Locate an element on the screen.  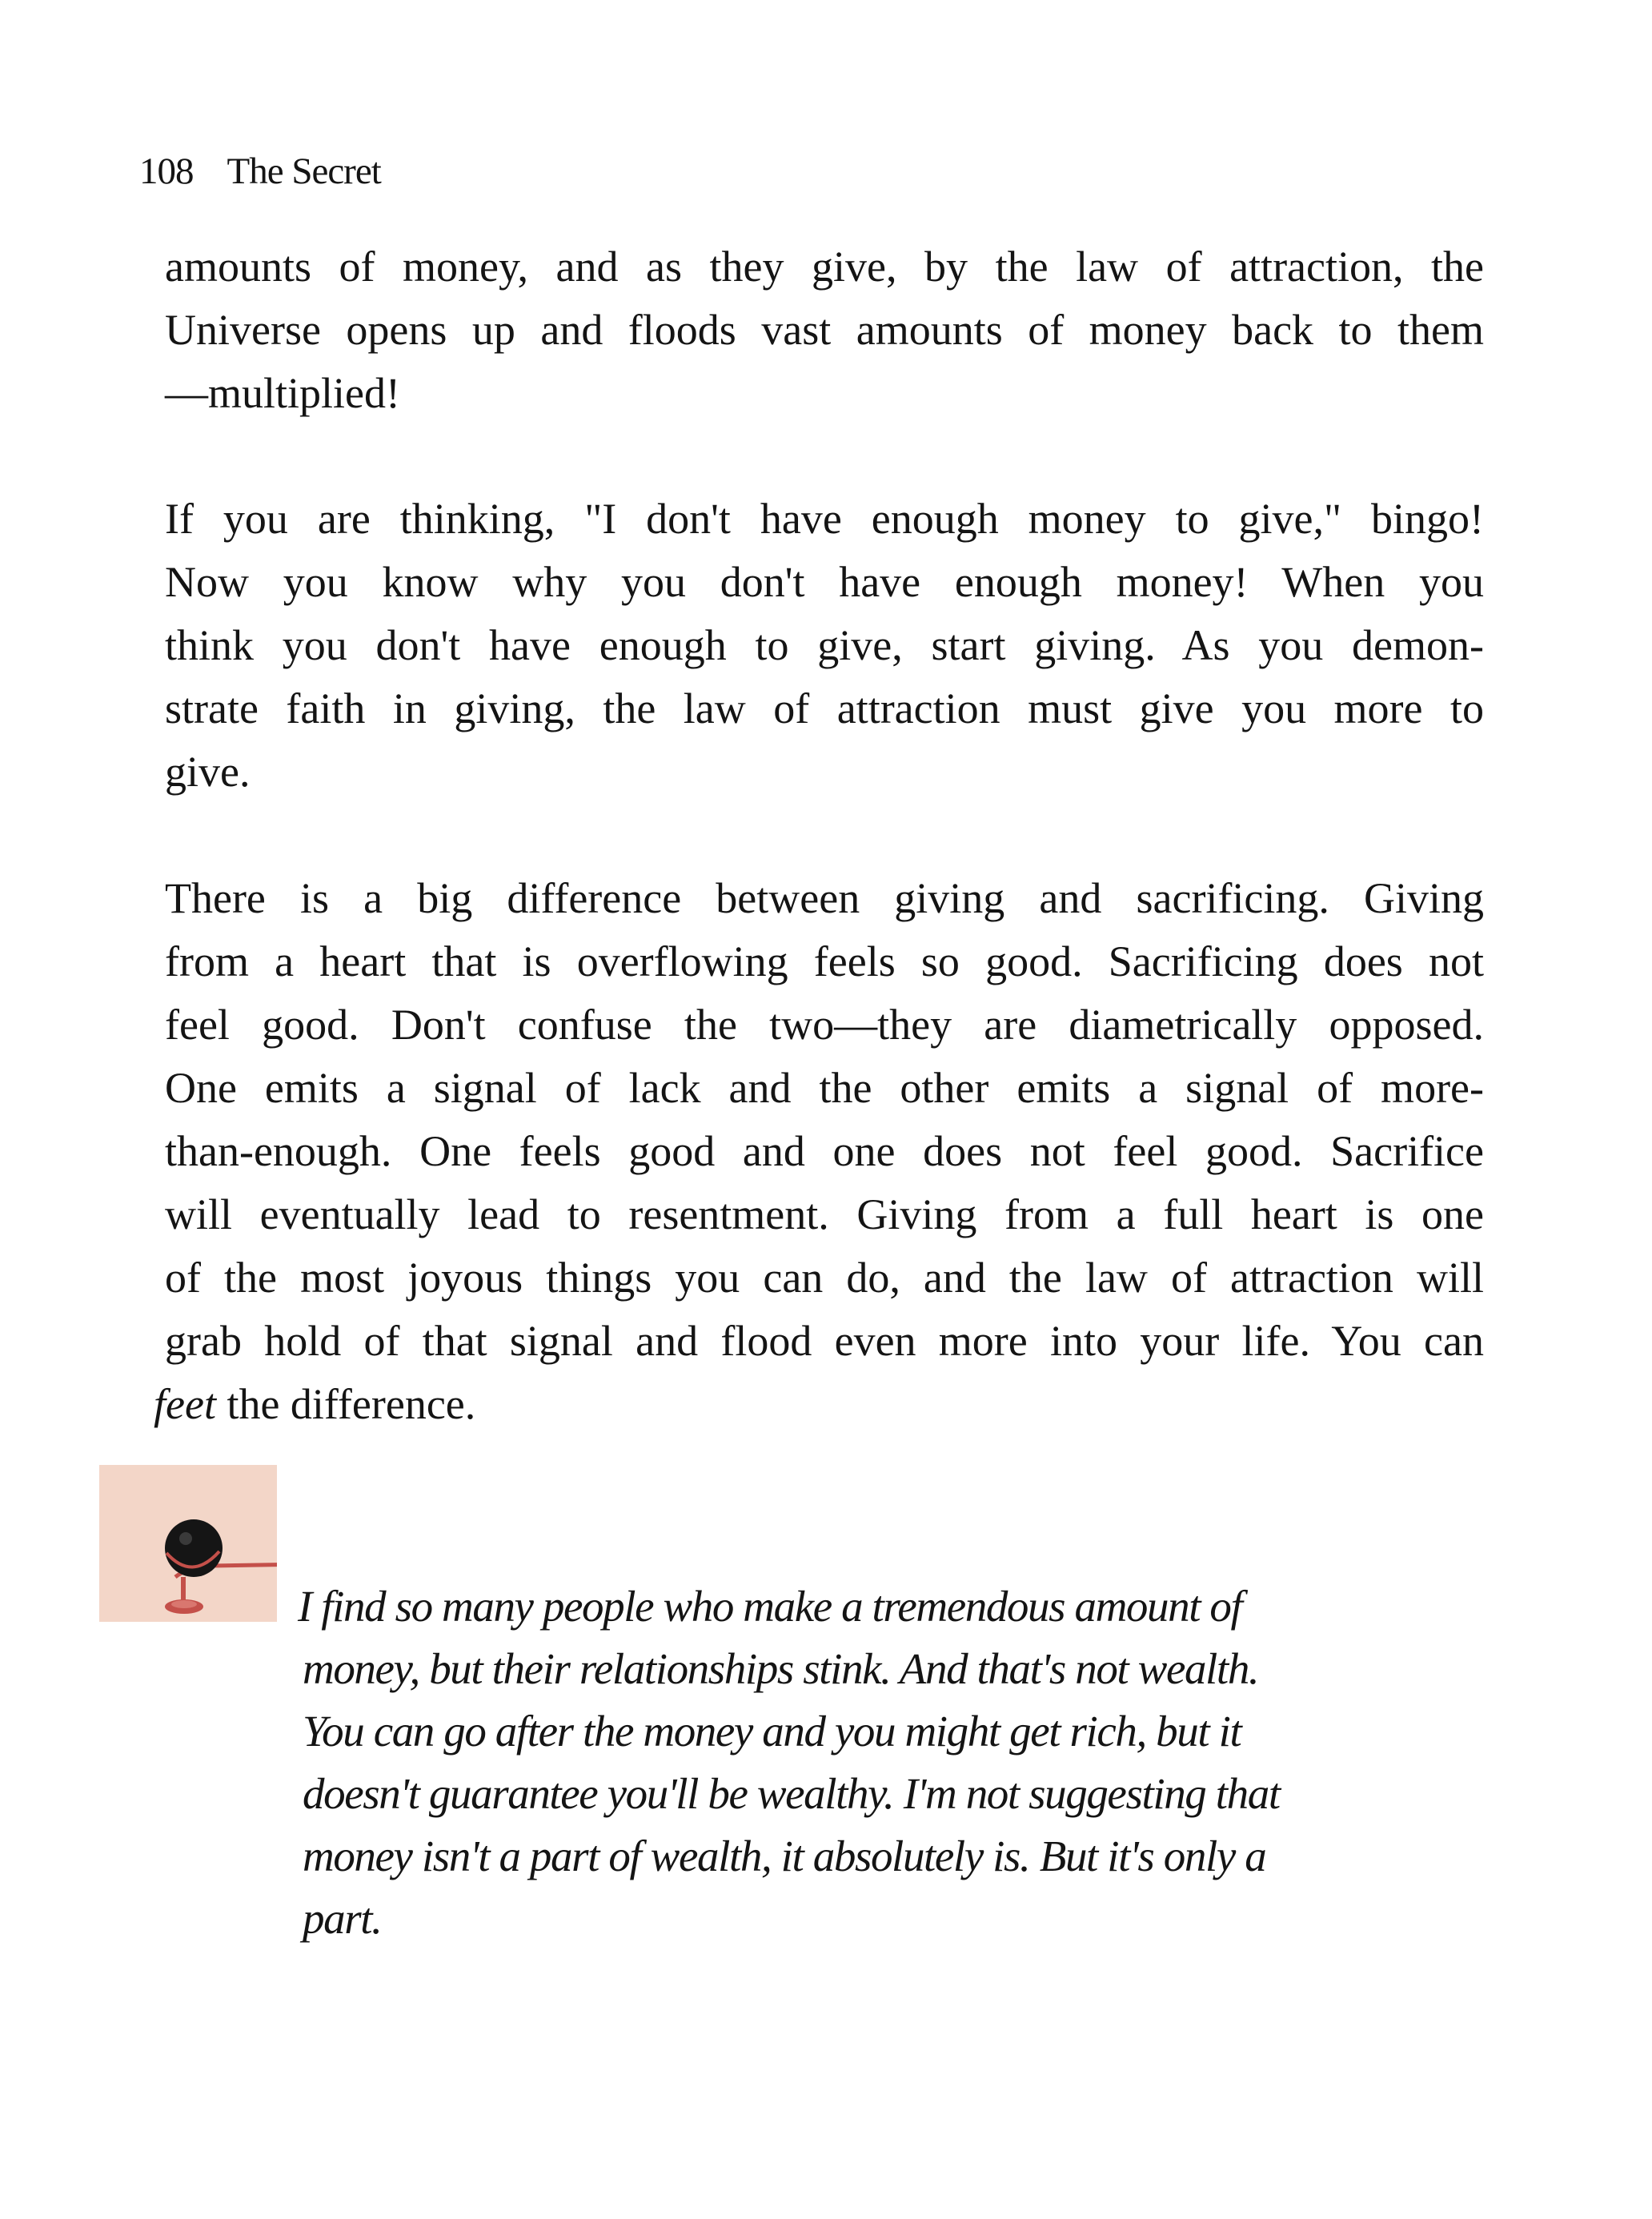
emphasis-word: feet is located at coordinates (185, 1404).